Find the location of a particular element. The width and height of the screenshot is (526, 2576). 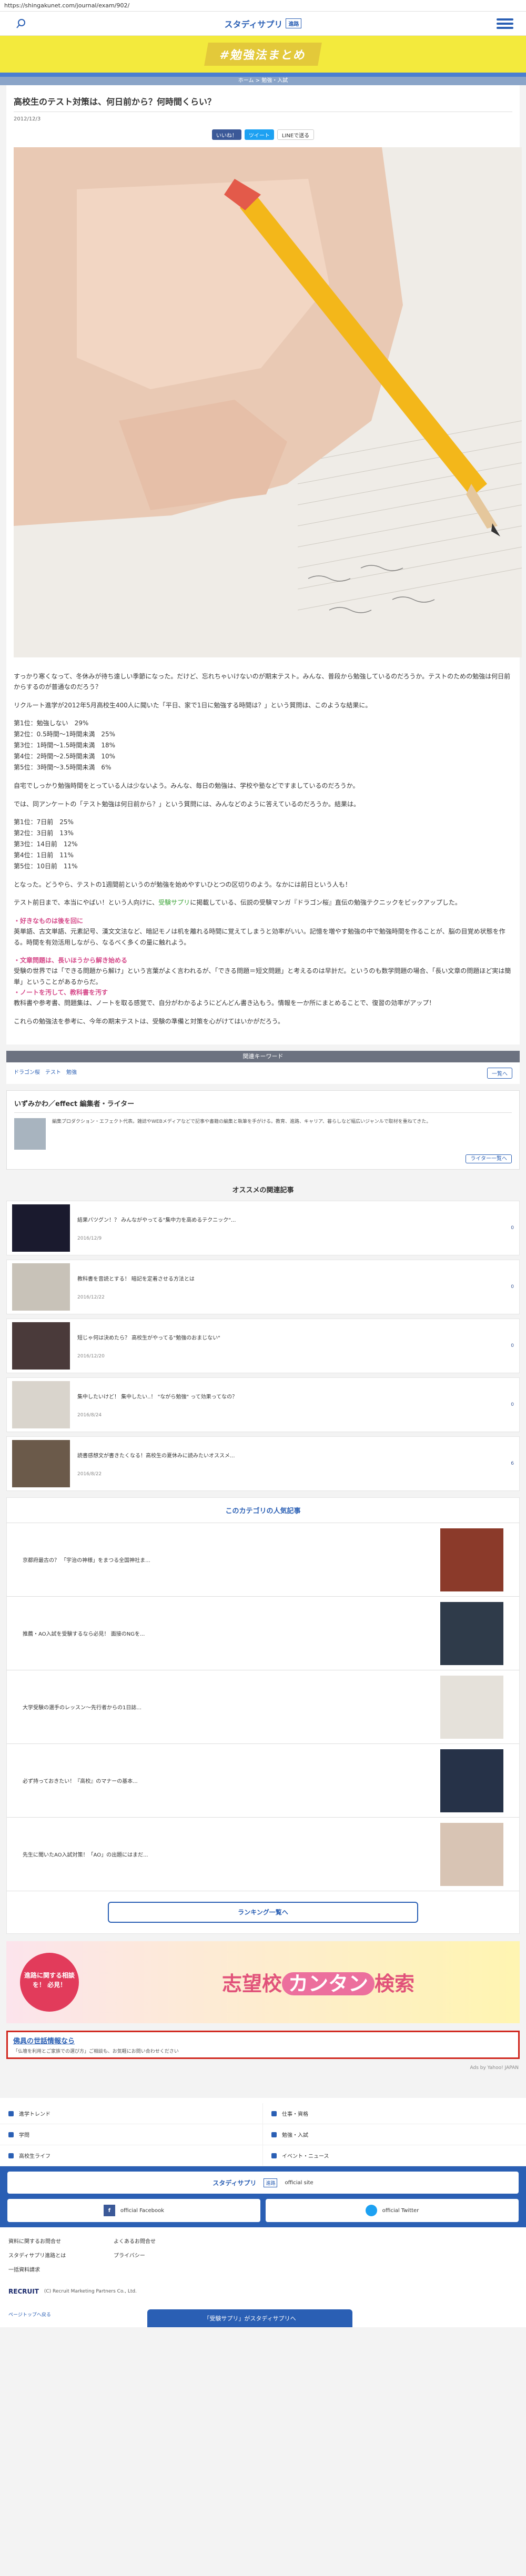

menu-icon is located at coordinates (504, 24).